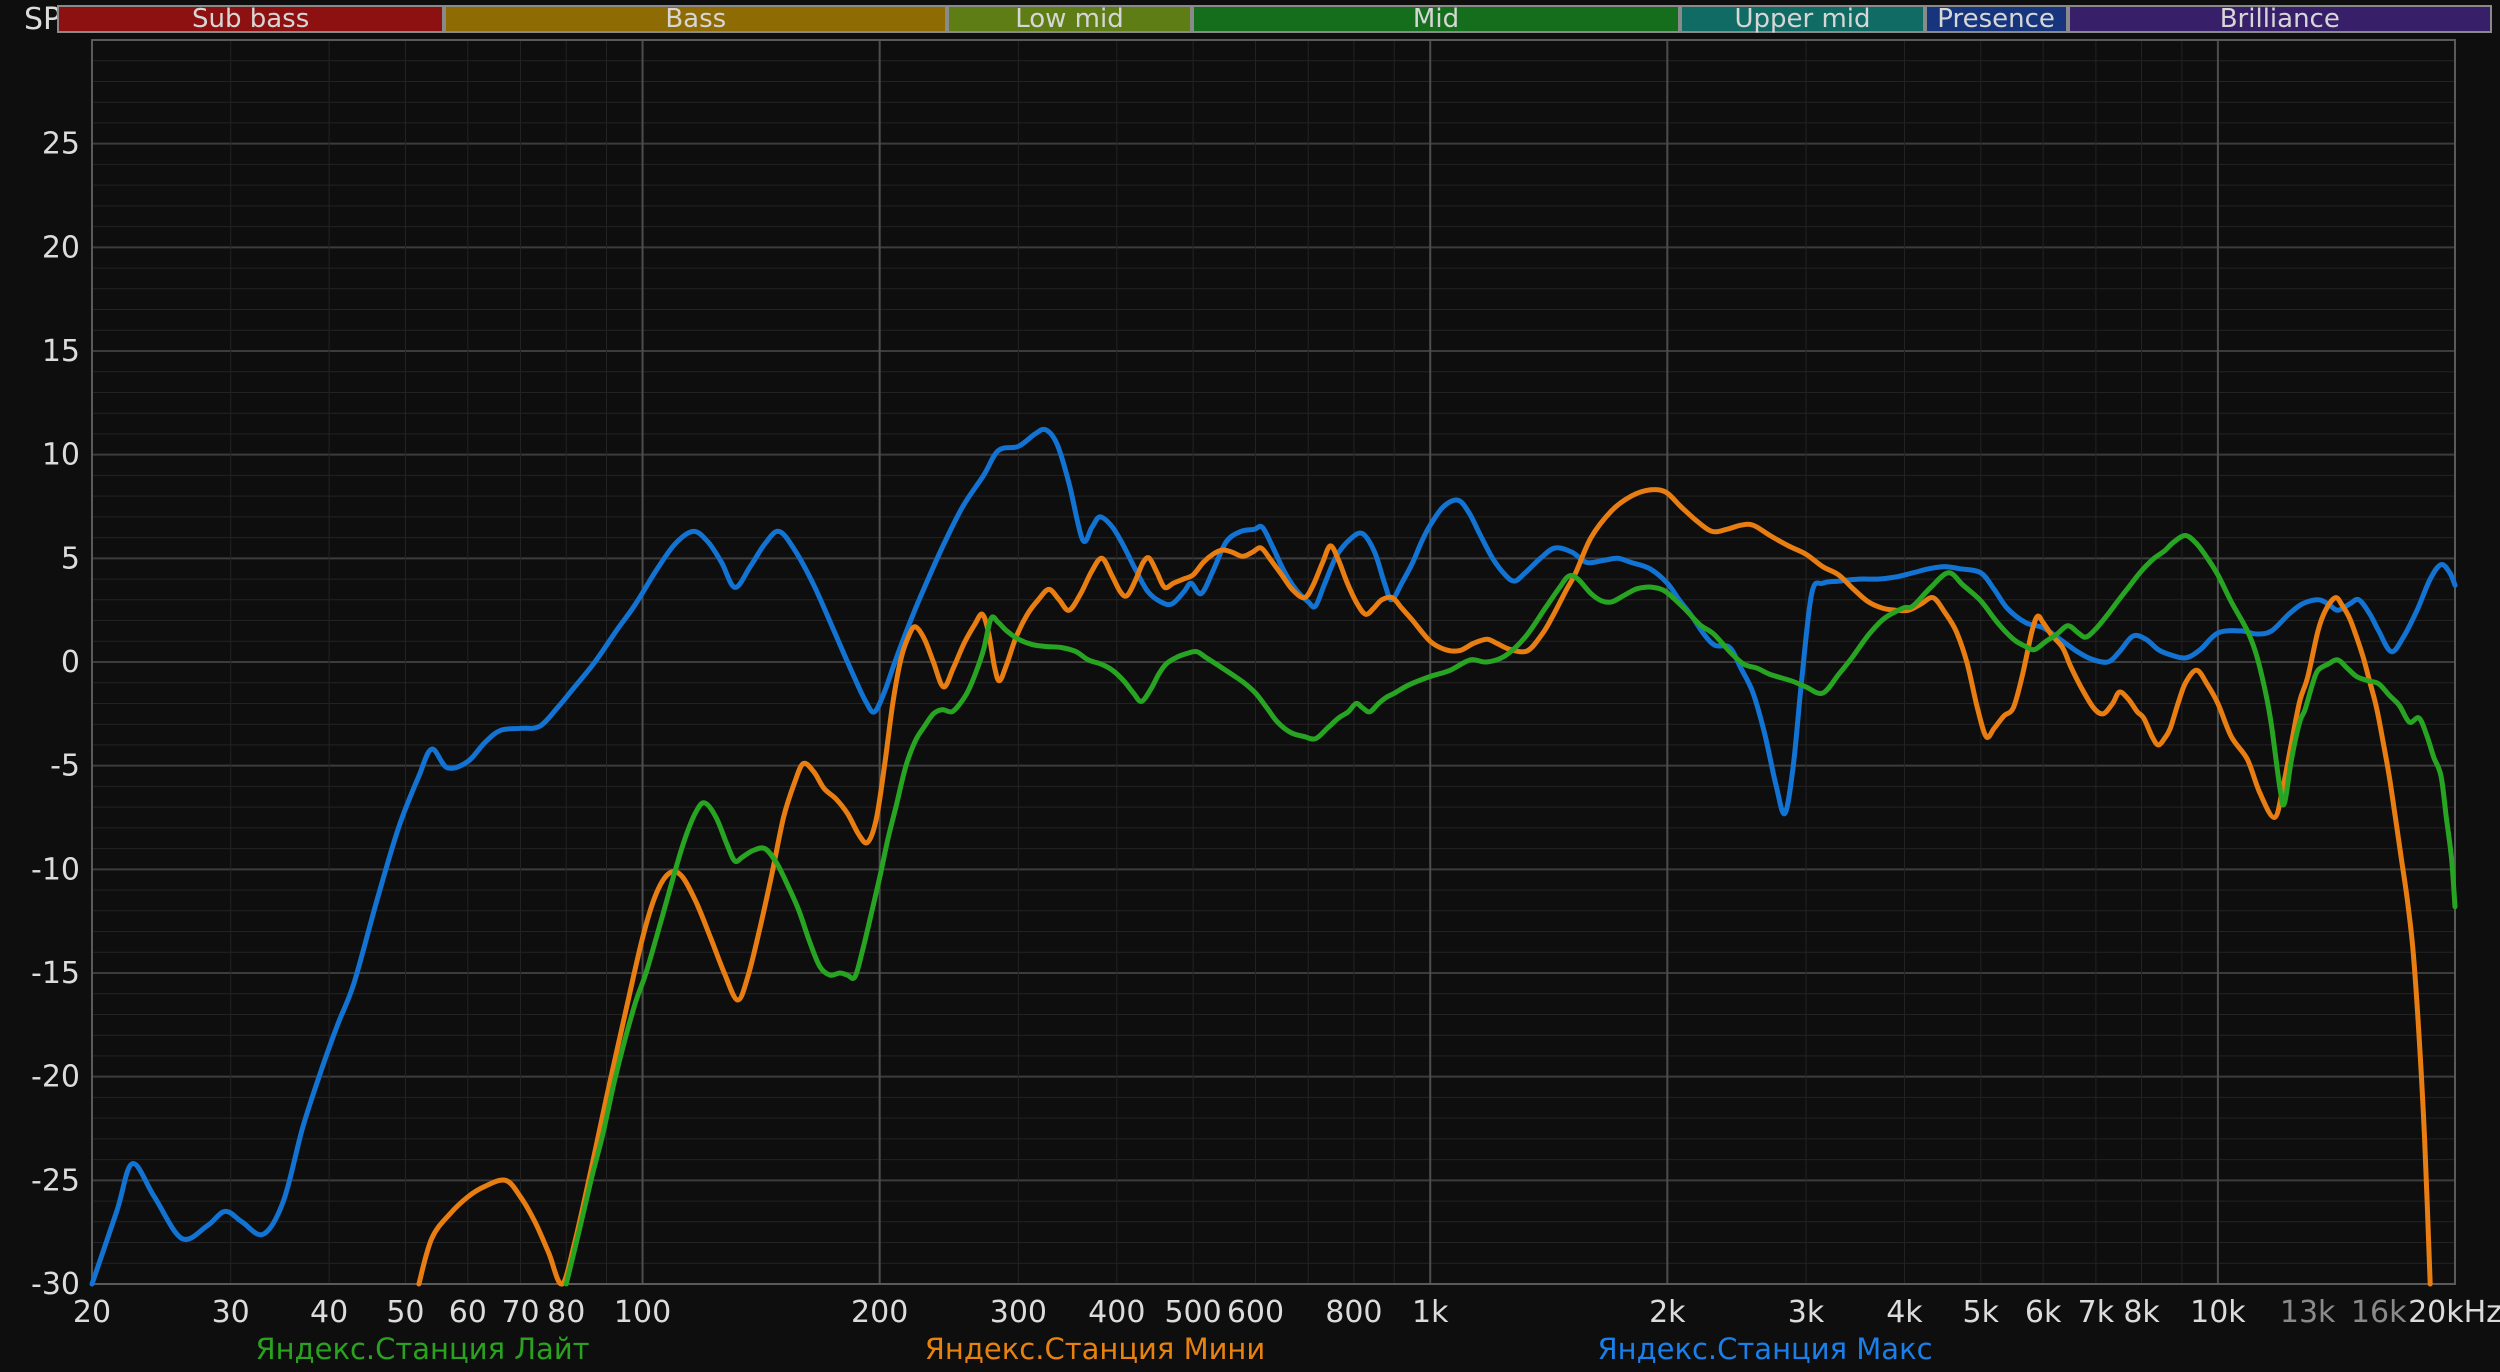 The width and height of the screenshot is (2500, 1372). I want to click on x-tick-label: 3k, so click(1806, 1312).